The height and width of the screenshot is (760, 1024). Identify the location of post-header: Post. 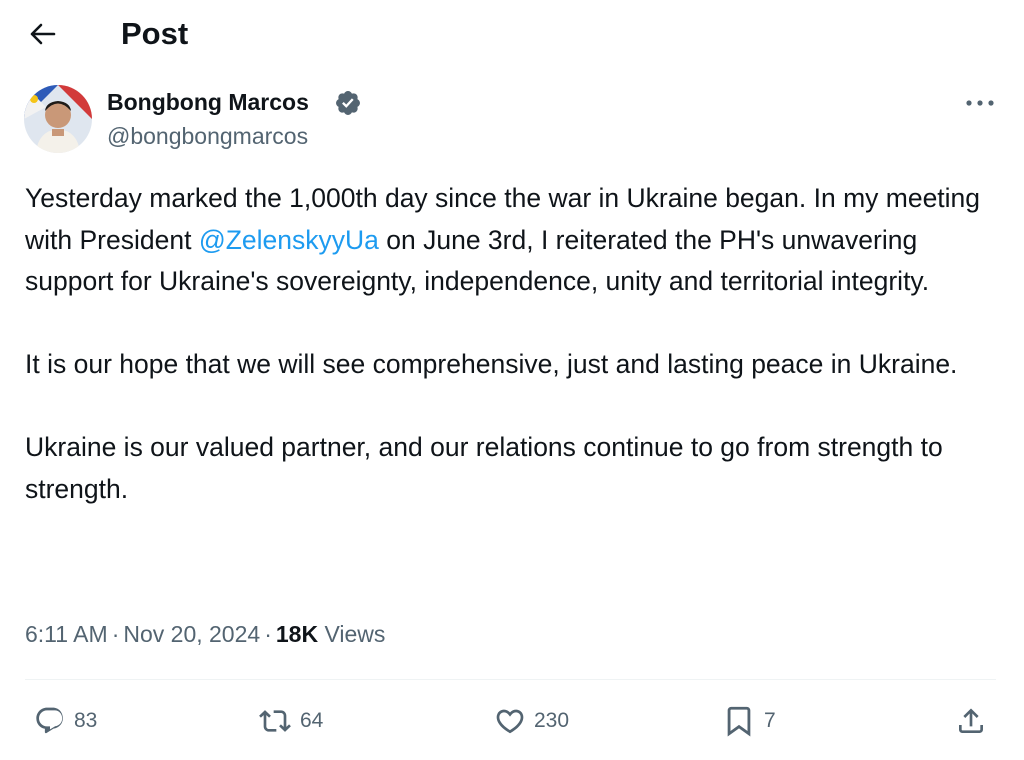
(512, 34).